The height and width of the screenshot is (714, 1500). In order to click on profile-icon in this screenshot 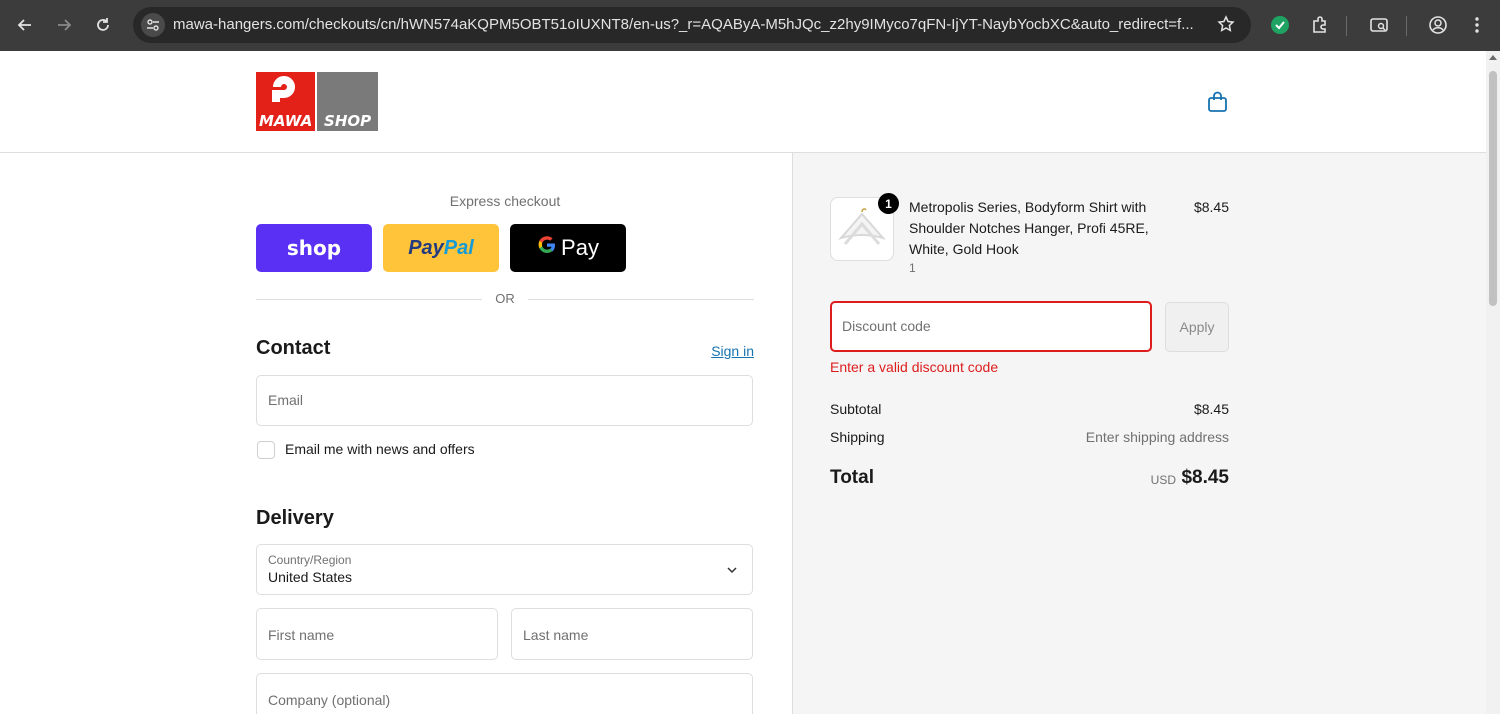, I will do `click(1438, 25)`.